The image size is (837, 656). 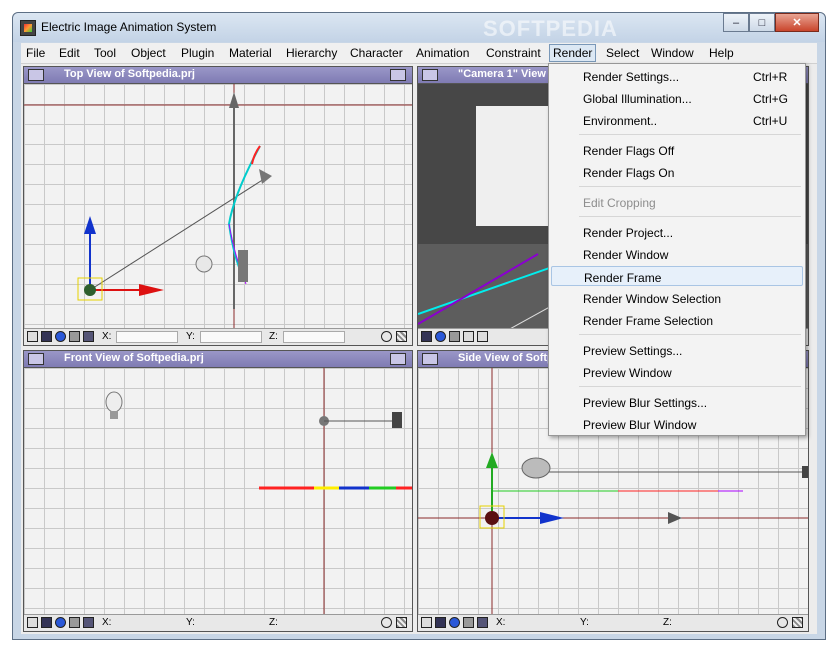 What do you see at coordinates (468, 336) in the screenshot?
I see `frame-icon` at bounding box center [468, 336].